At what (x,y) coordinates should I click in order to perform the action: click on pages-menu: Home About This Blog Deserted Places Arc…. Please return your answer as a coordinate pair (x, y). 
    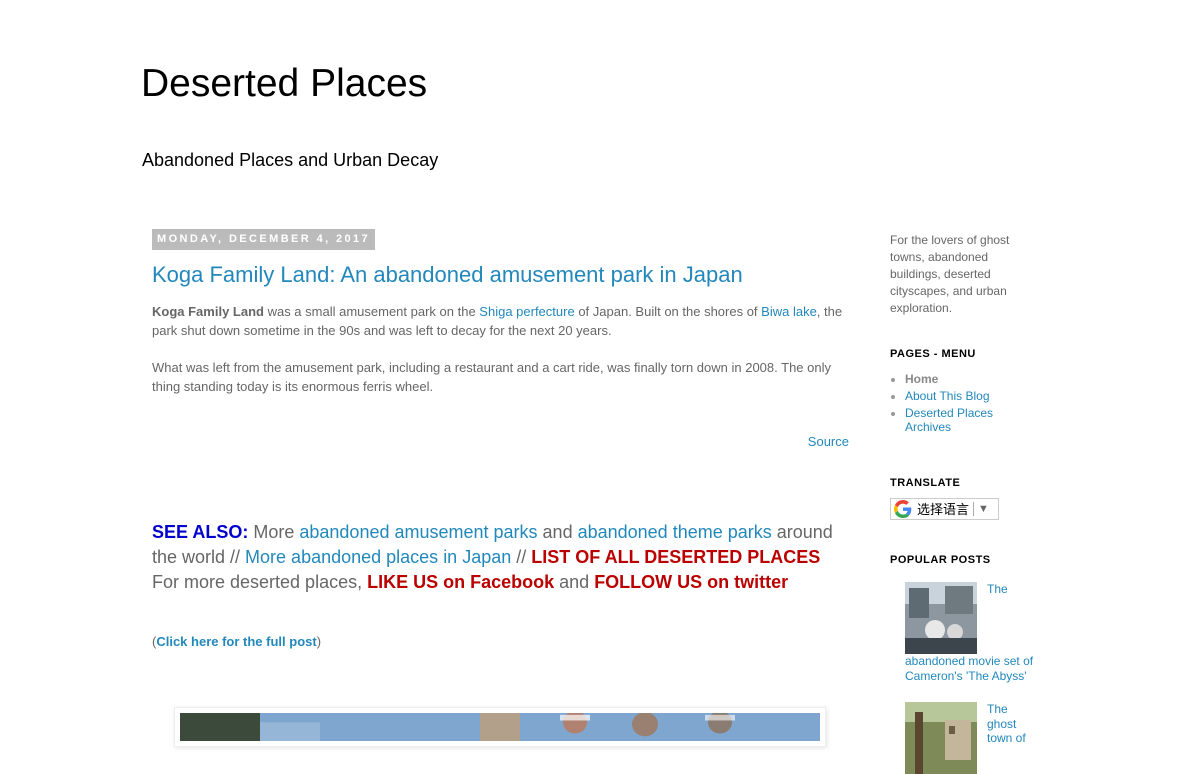
    Looking at the image, I should click on (962, 404).